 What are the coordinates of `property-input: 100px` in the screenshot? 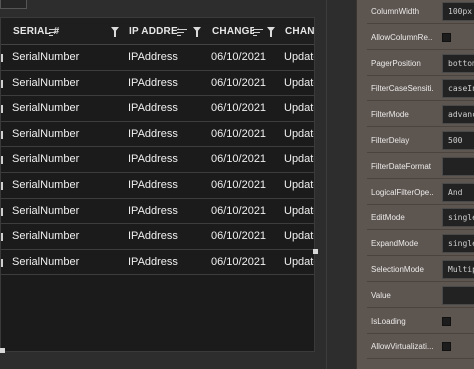 It's located at (458, 11).